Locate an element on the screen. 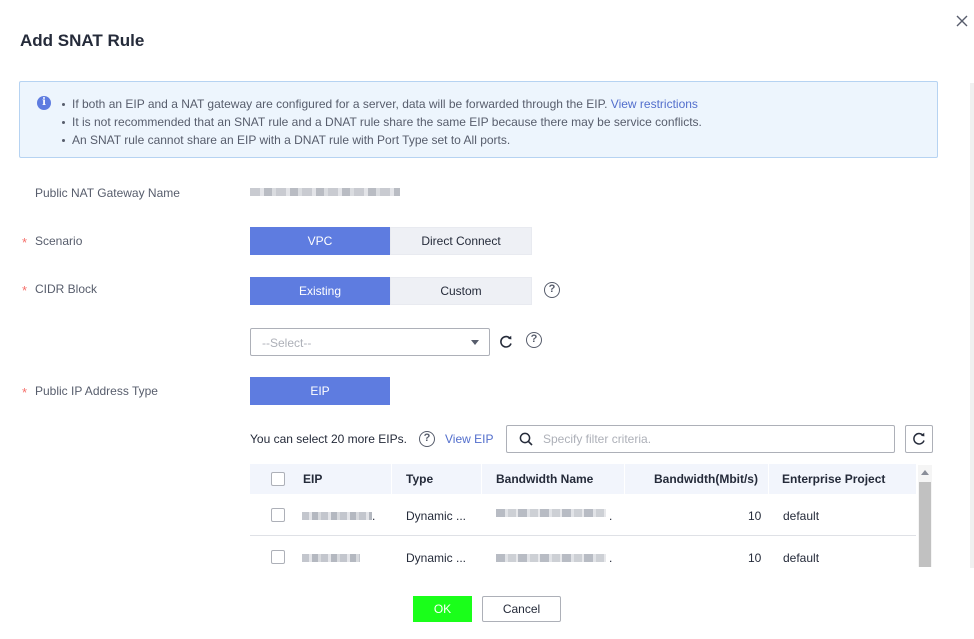 This screenshot has width=974, height=639. scenario-direct-connect-option: Direct Connect is located at coordinates (461, 241).